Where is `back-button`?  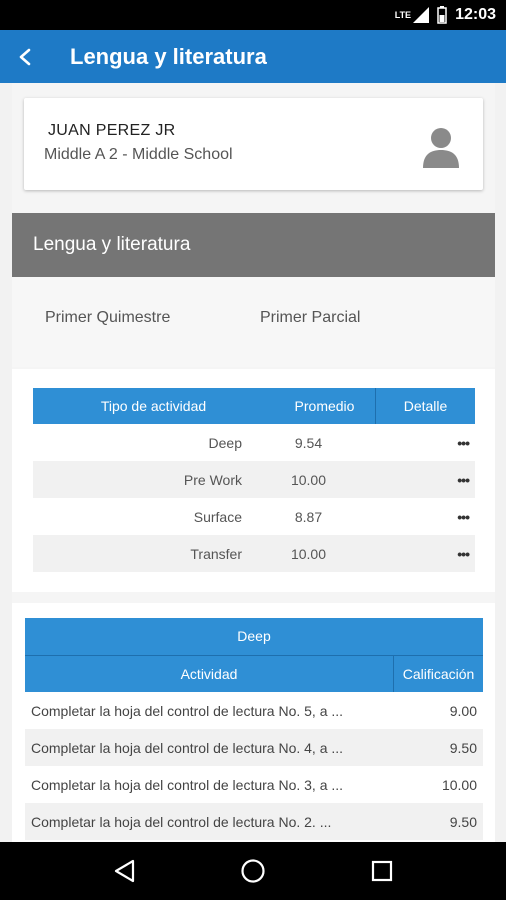 back-button is located at coordinates (26, 56).